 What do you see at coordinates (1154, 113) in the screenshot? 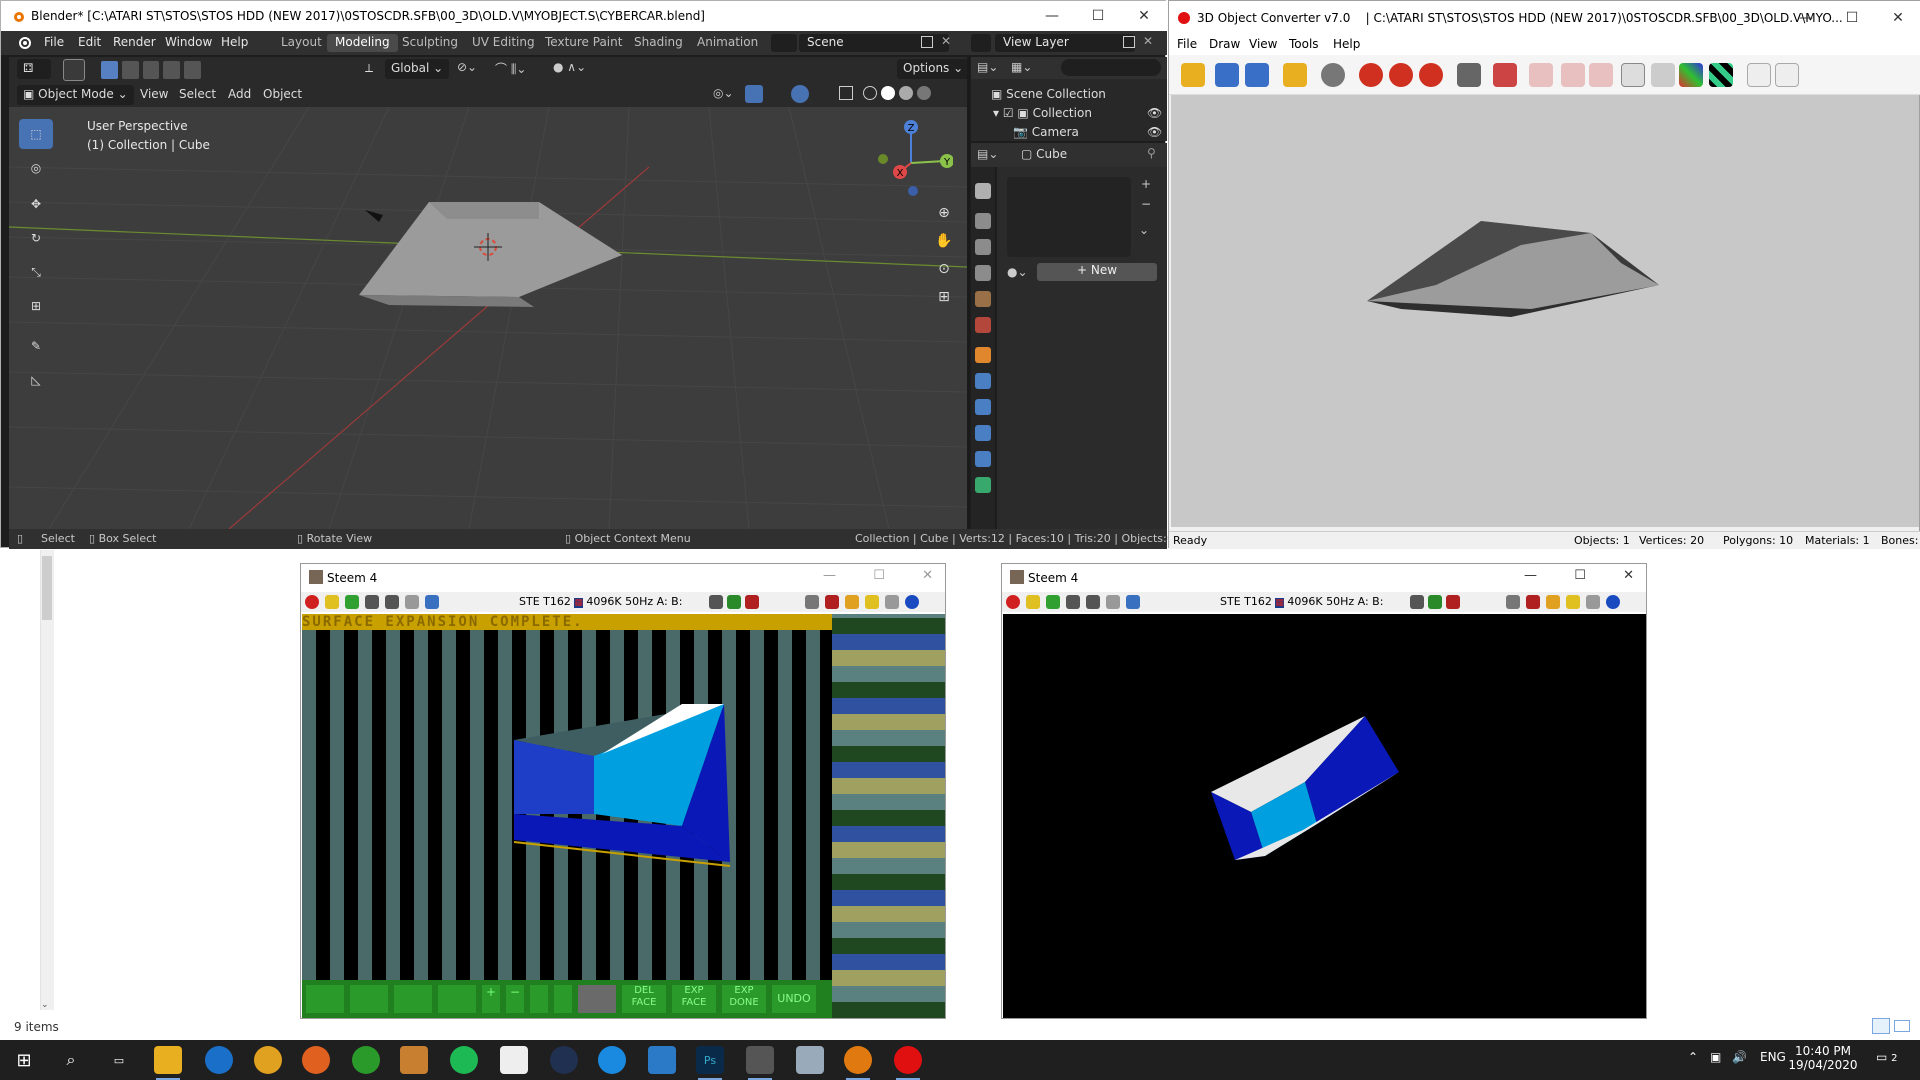
I see `visibility-eye-icon: 👁` at bounding box center [1154, 113].